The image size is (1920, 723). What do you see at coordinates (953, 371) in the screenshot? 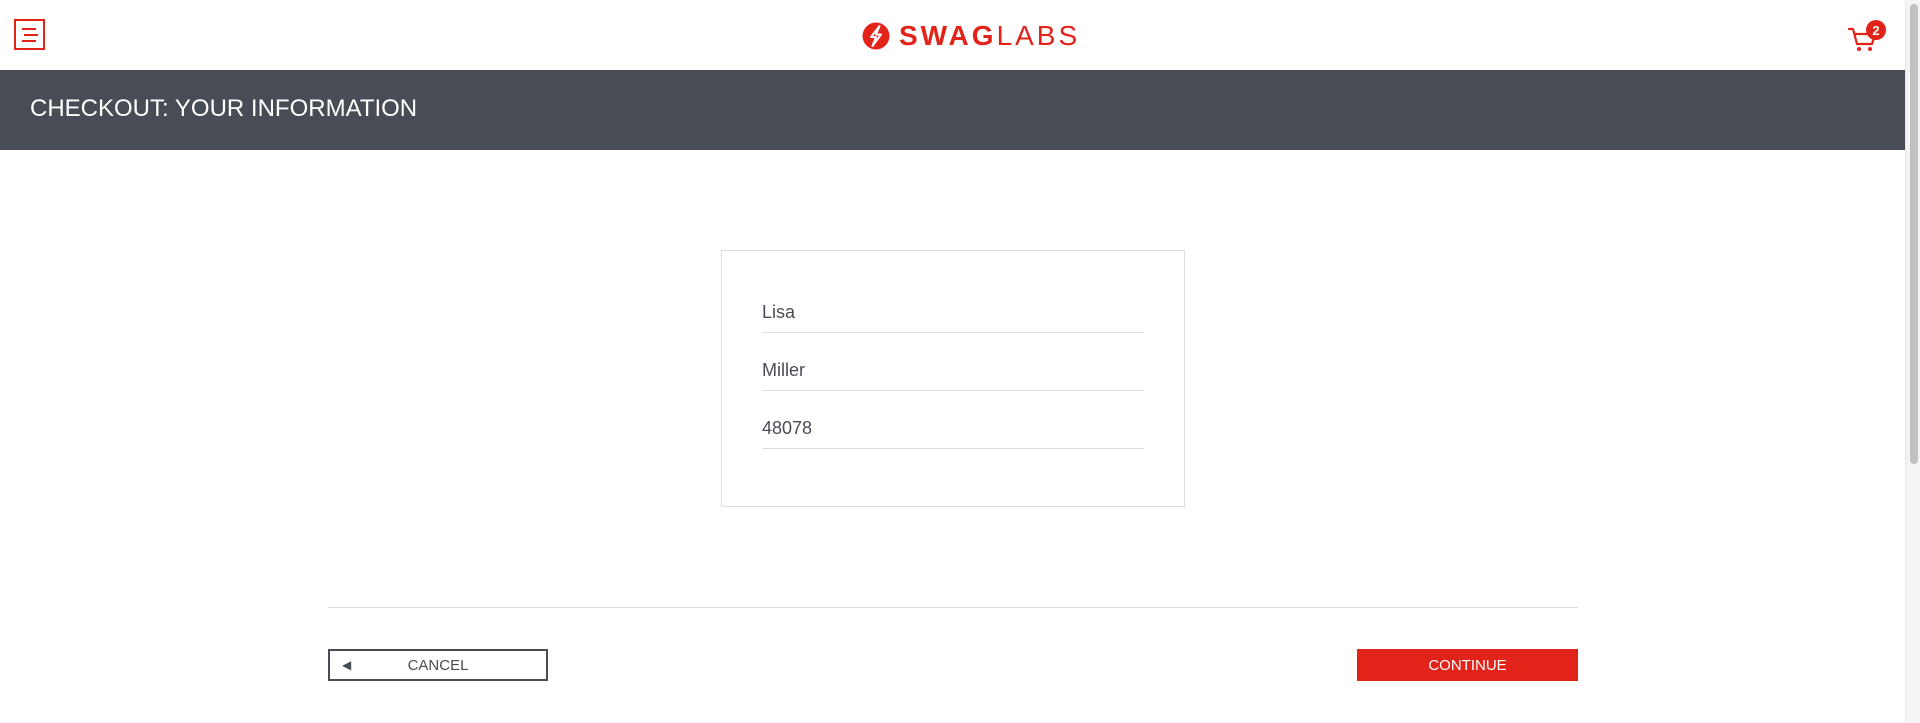
I see `last-name-field` at bounding box center [953, 371].